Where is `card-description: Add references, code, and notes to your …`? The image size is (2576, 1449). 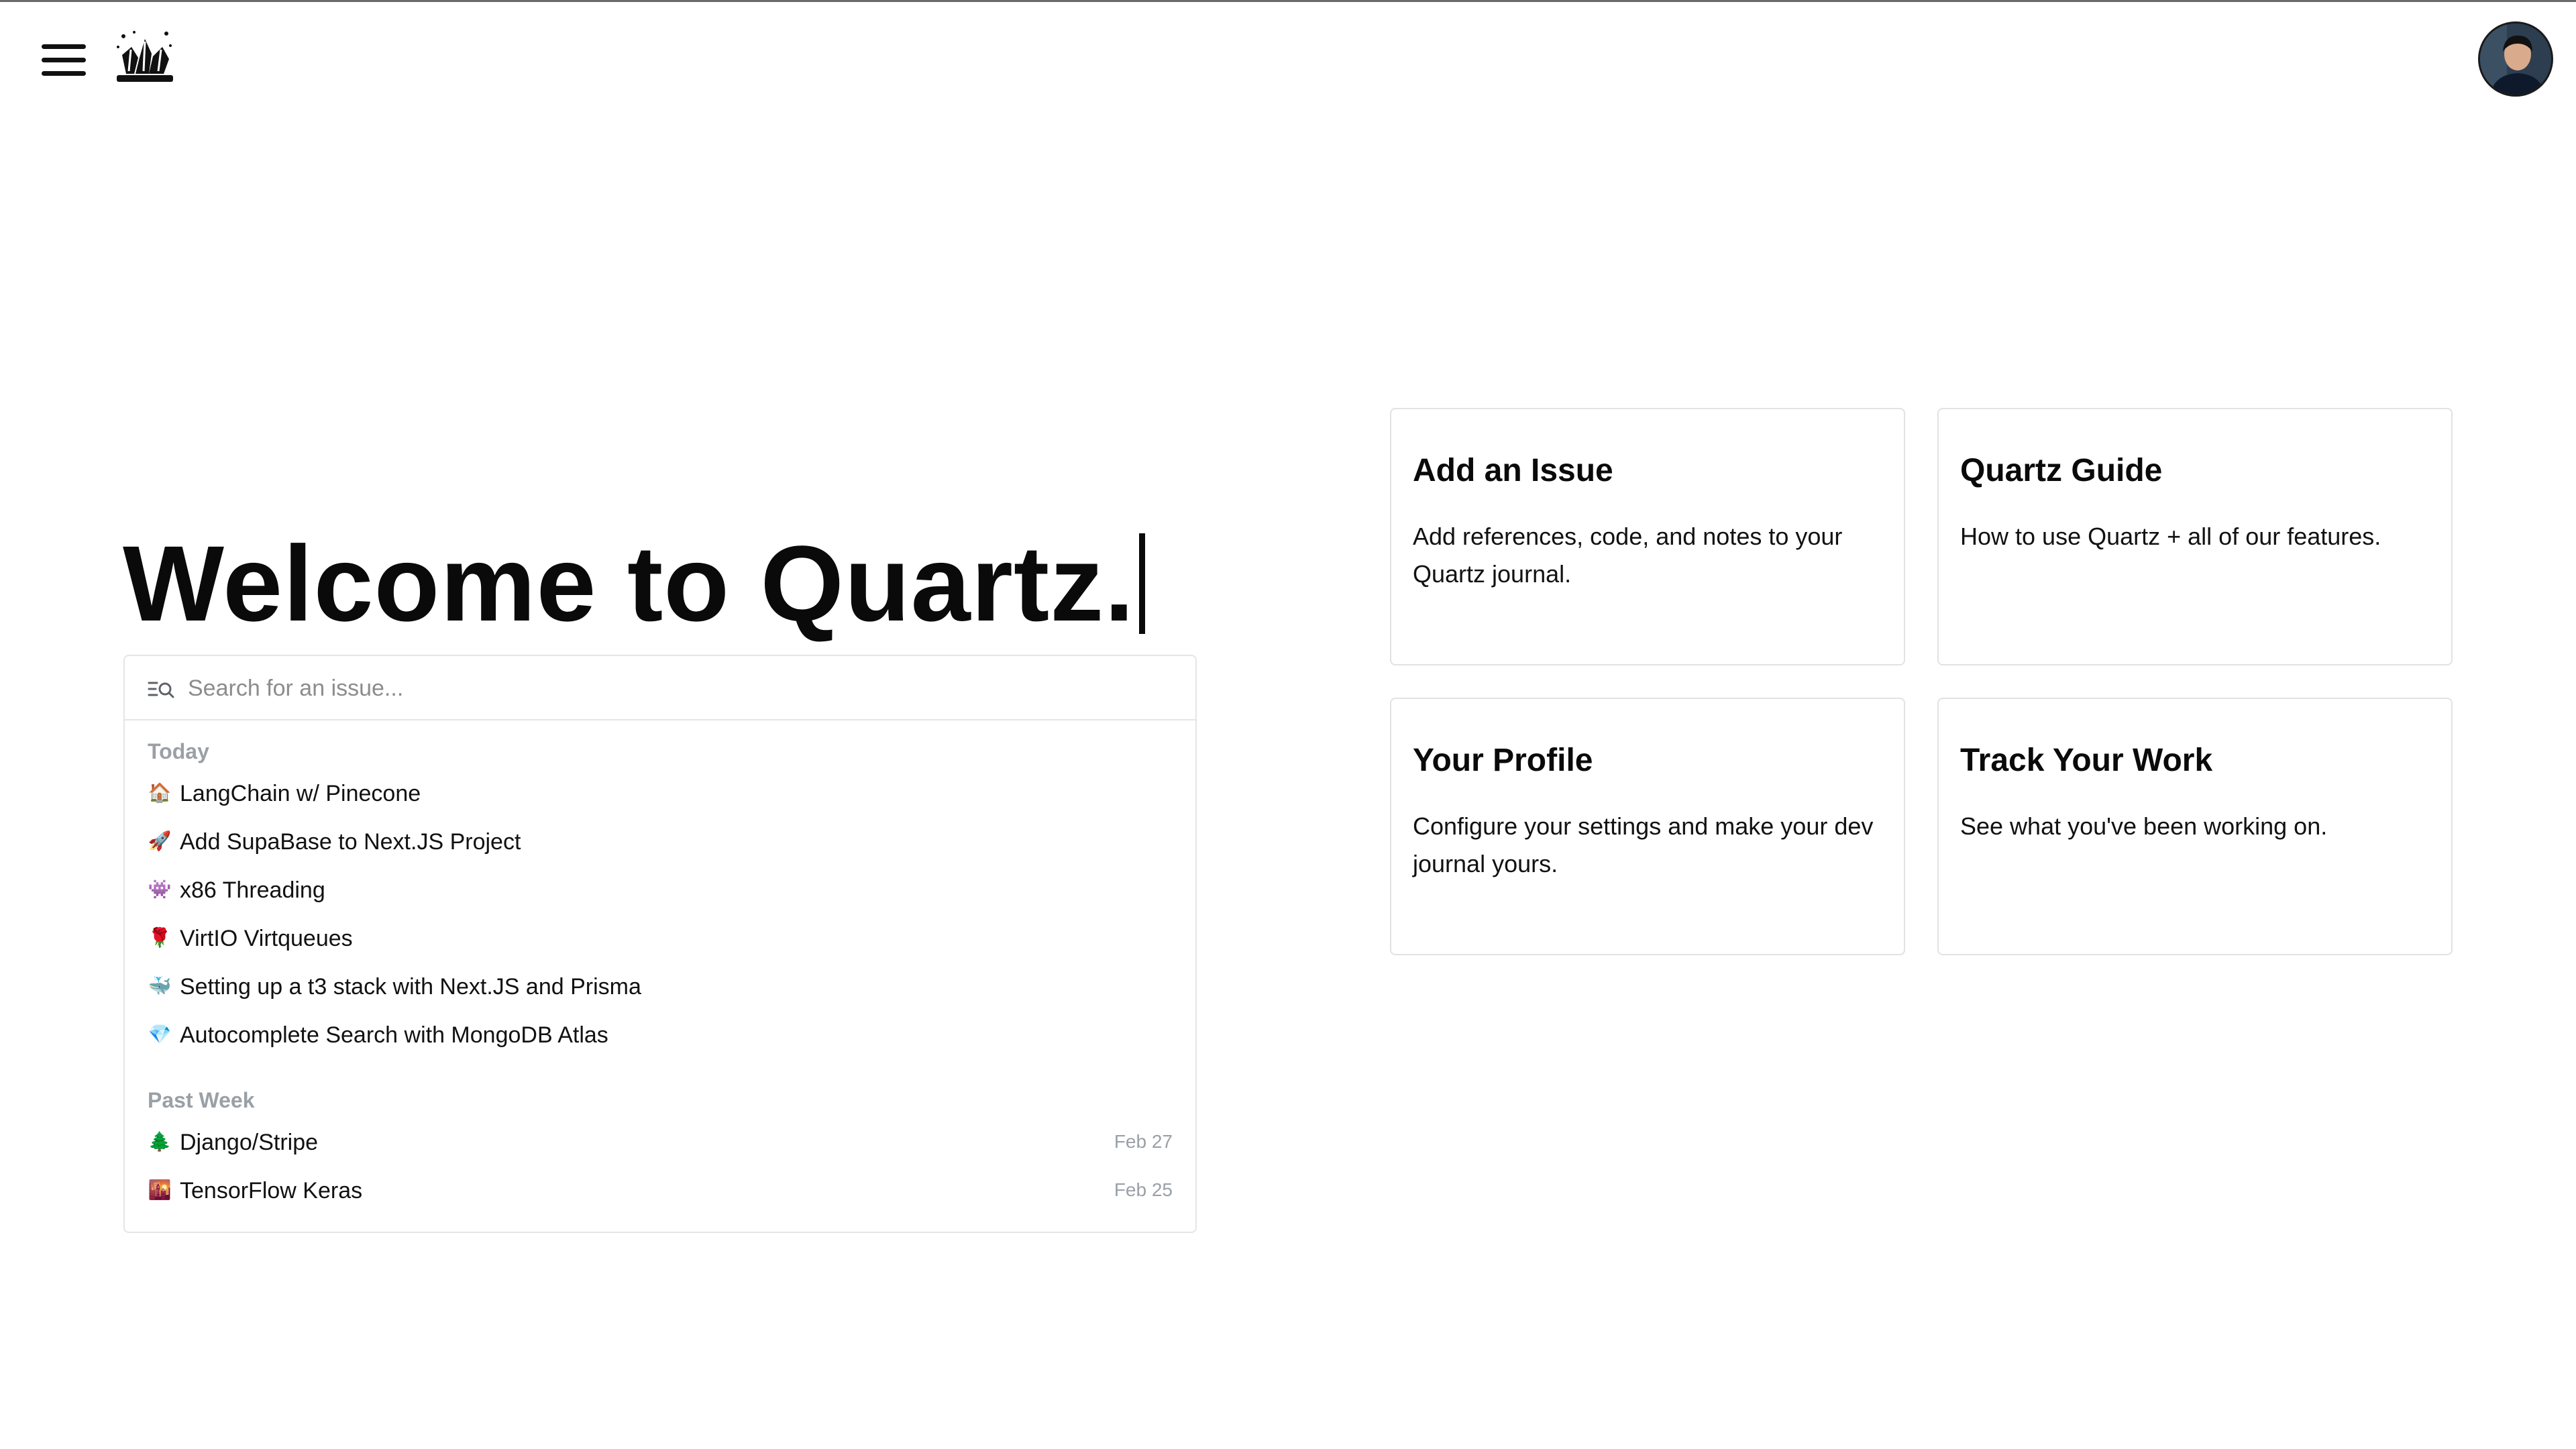
card-description: Add references, code, and notes to your … is located at coordinates (1628, 555).